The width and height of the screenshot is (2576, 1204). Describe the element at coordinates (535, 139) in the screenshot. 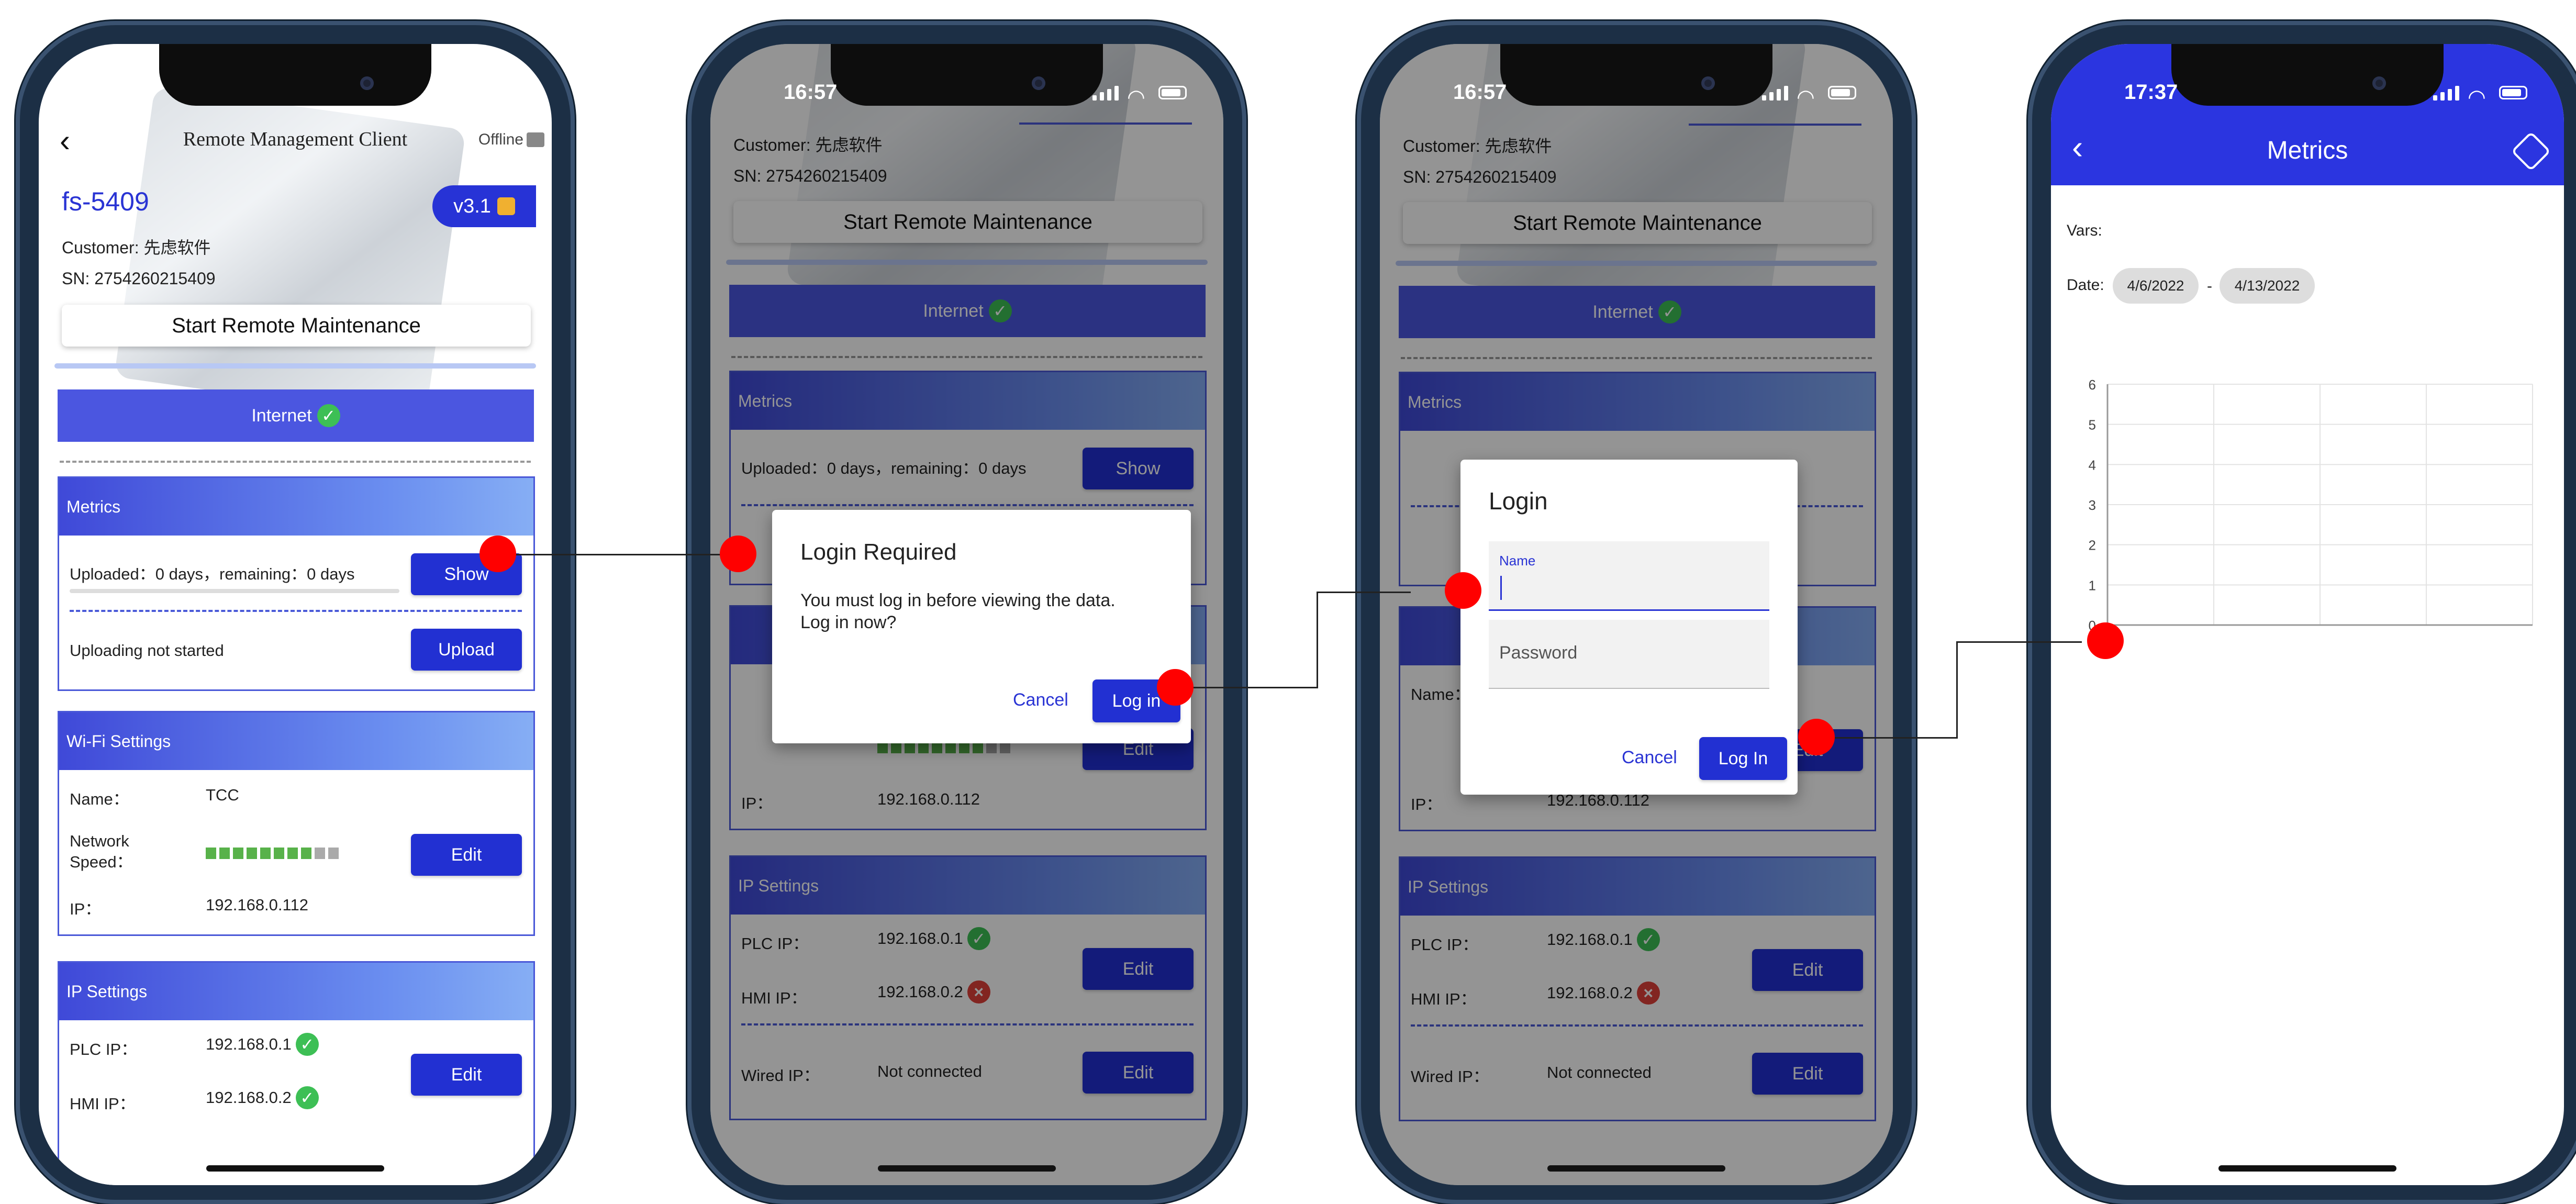

I see `offline-icon` at that location.